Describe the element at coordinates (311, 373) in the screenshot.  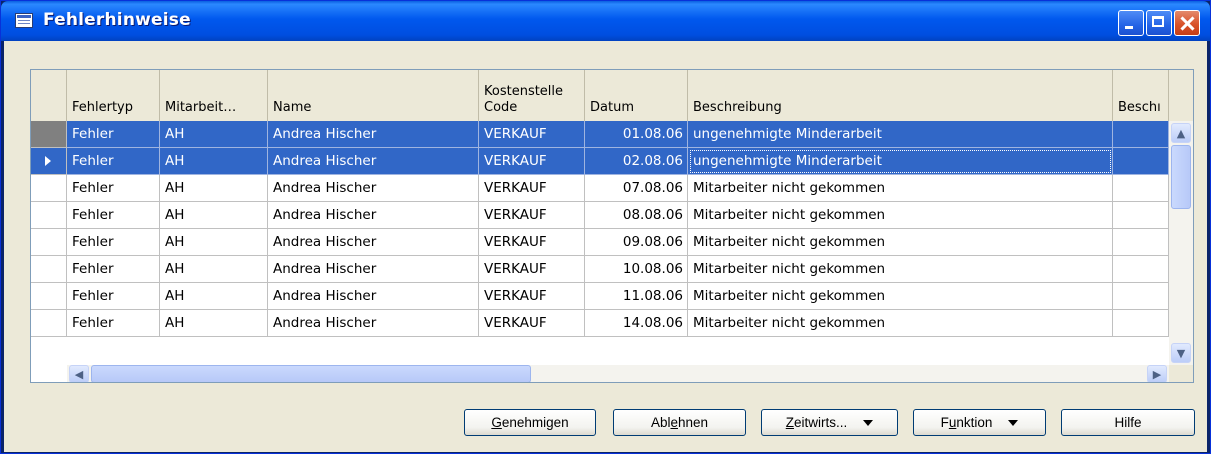
I see `horizontal-scroll-thumb` at that location.